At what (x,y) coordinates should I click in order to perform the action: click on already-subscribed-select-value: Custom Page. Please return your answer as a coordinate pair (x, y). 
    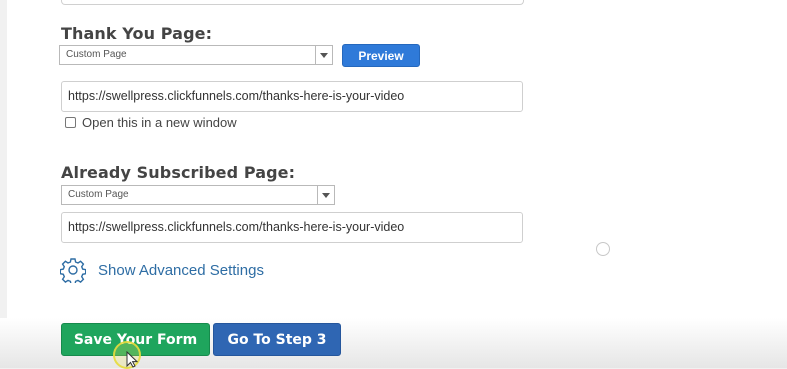
    Looking at the image, I should click on (98, 194).